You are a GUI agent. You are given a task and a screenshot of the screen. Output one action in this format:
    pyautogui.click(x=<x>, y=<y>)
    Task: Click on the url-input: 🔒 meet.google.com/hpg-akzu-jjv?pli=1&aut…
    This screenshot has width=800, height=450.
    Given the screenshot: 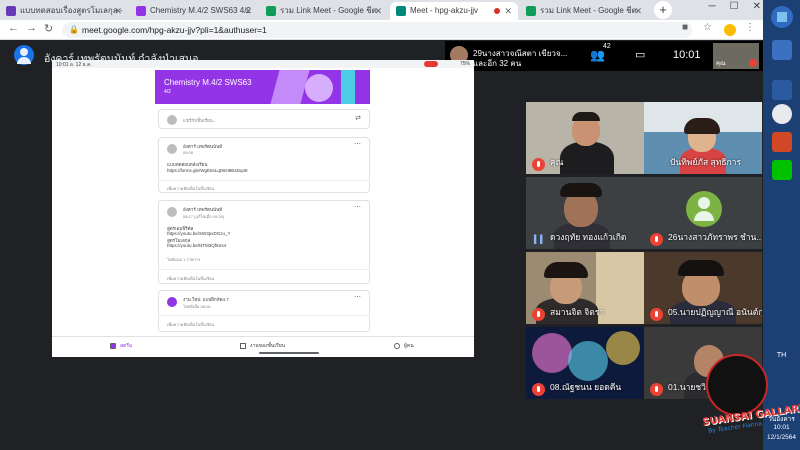 What is the action you would take?
    pyautogui.click(x=377, y=30)
    